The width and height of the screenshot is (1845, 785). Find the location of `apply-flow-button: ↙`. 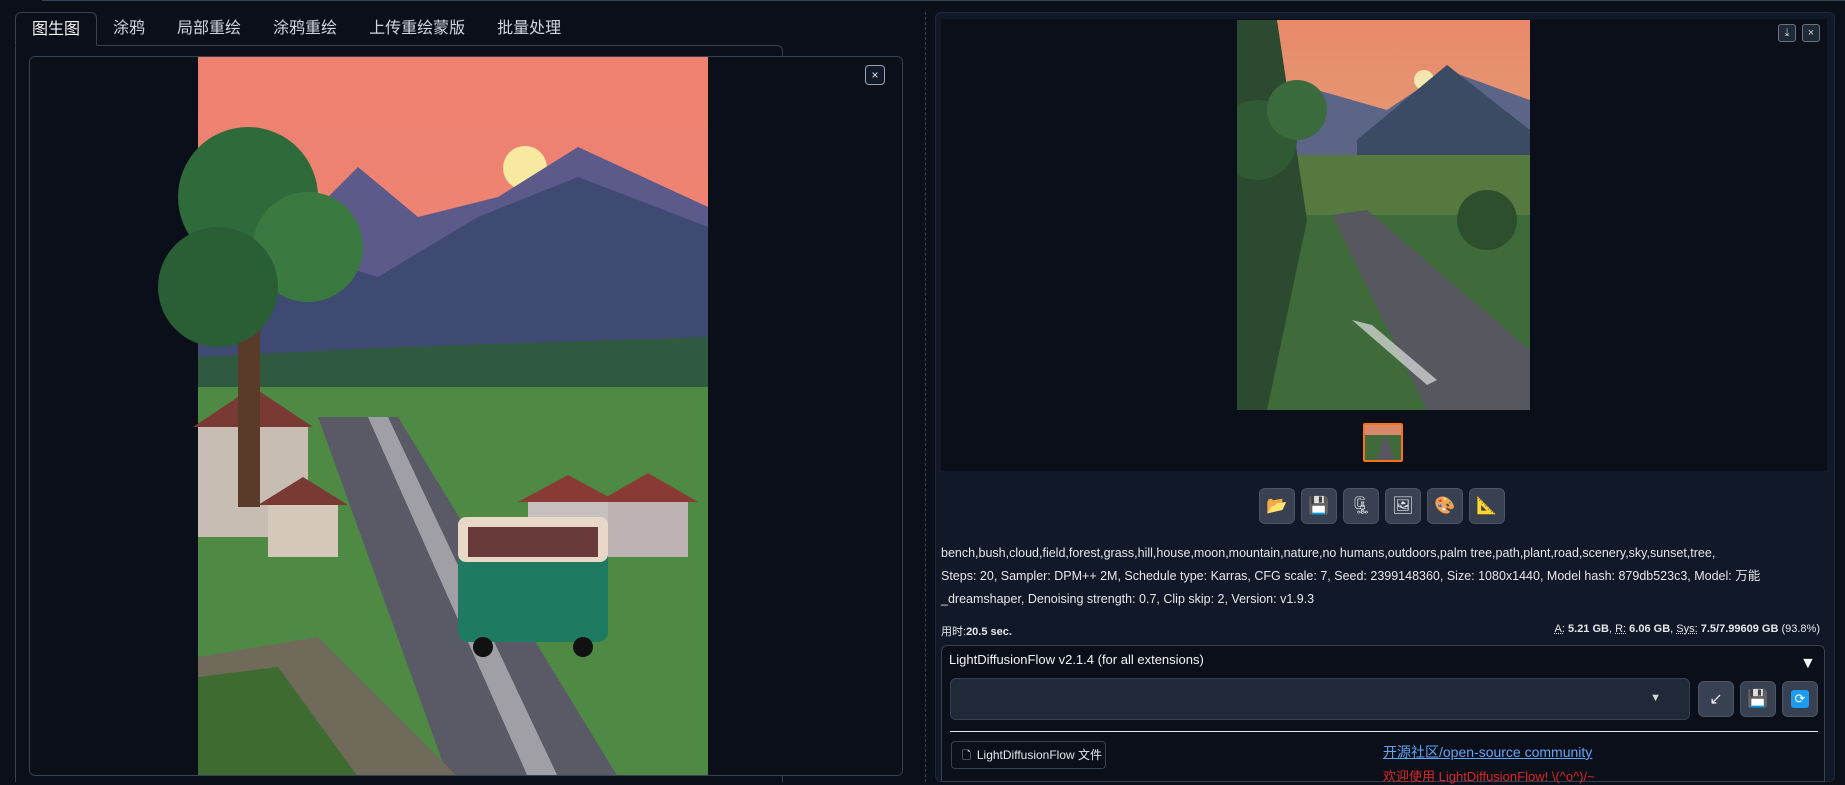

apply-flow-button: ↙ is located at coordinates (1716, 699).